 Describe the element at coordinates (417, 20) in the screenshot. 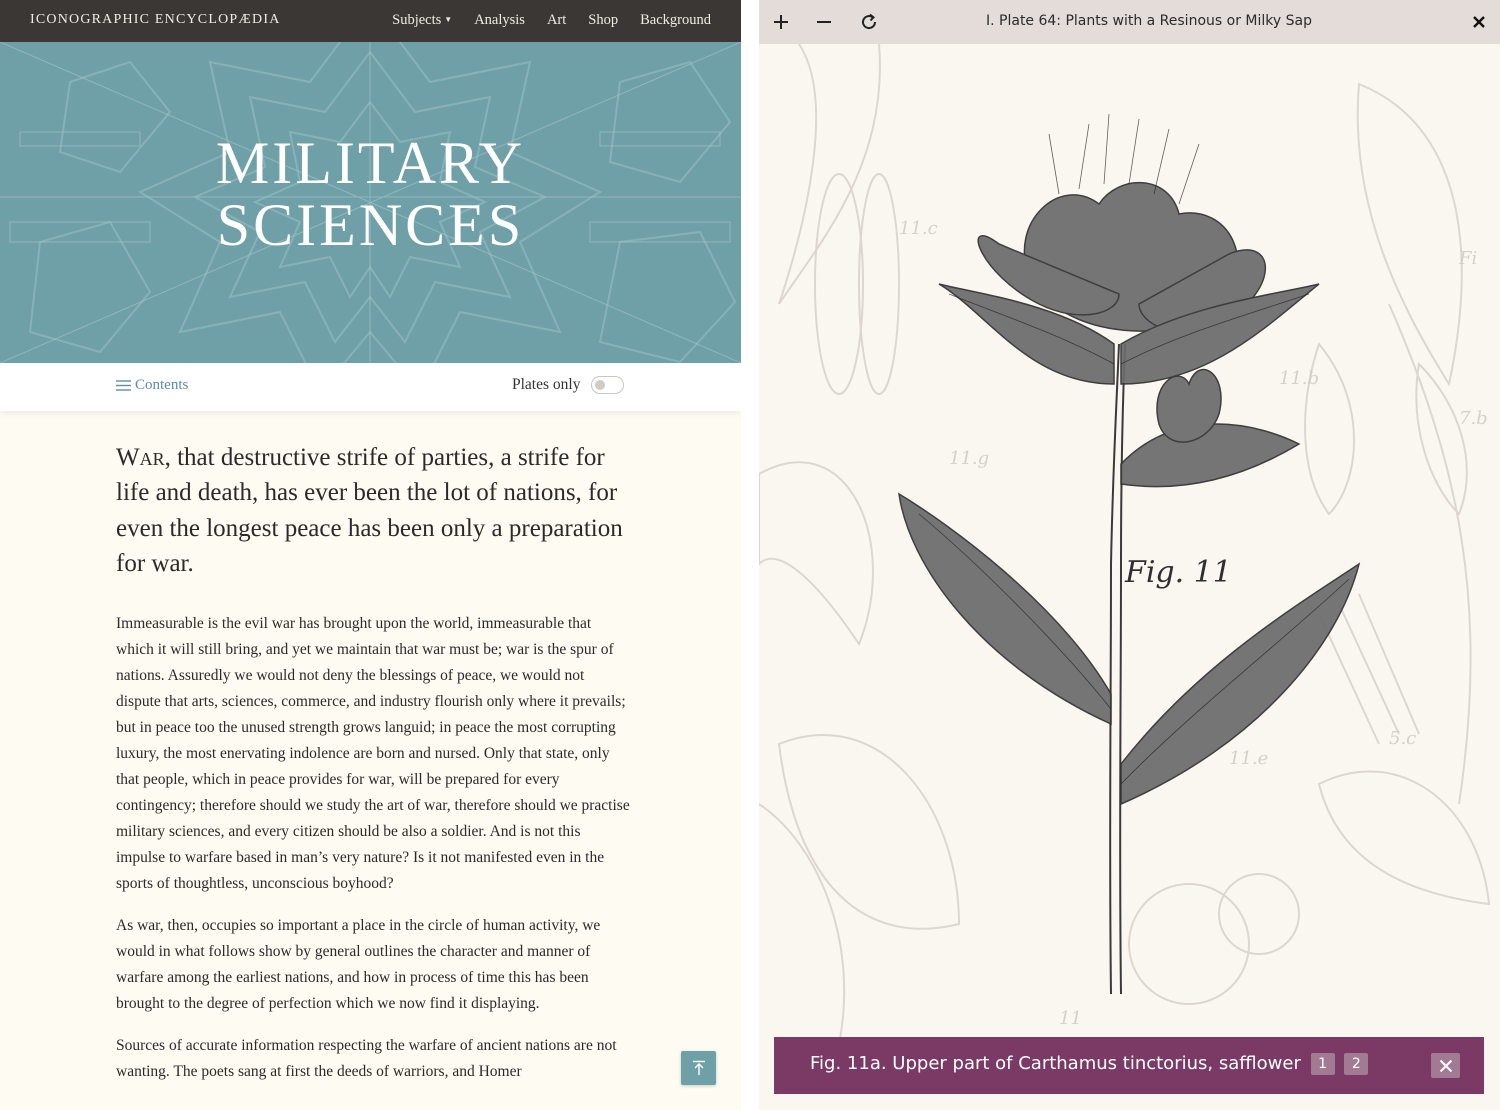

I see `nav-link-subjects-label: Subjects` at that location.